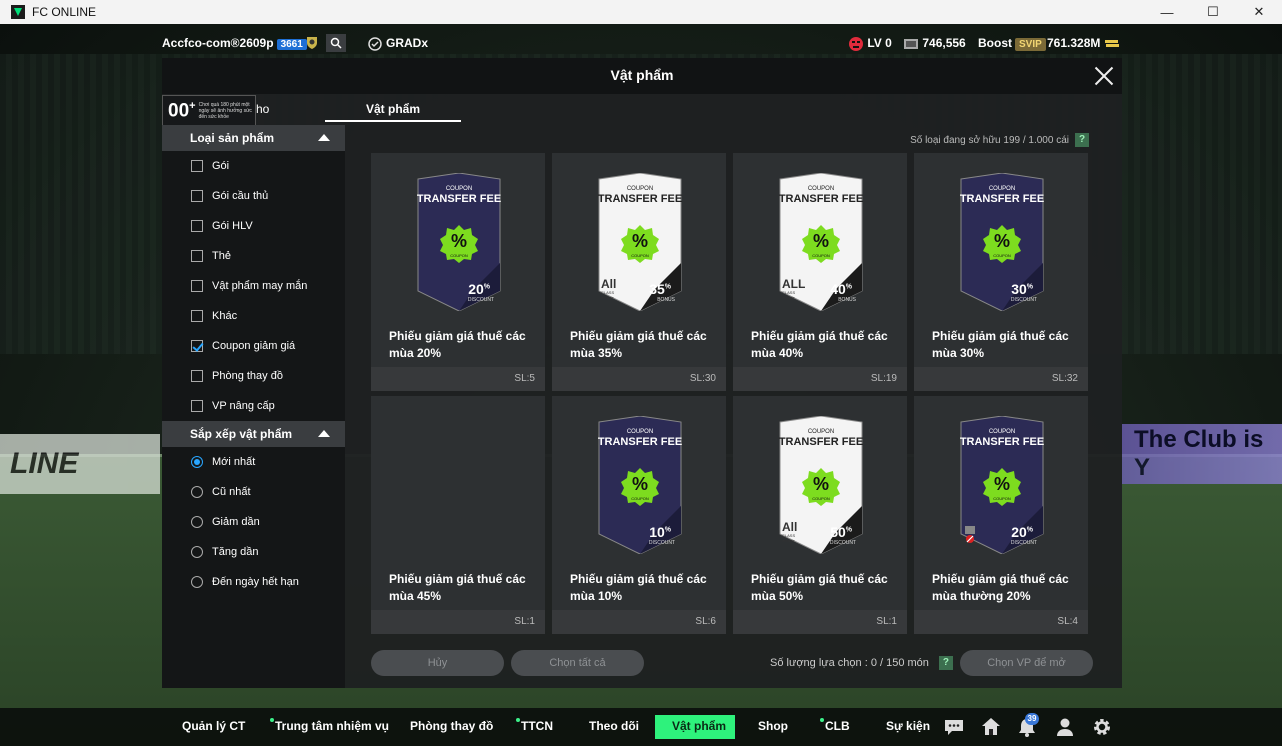 Image resolution: width=1282 pixels, height=746 pixels. Describe the element at coordinates (458, 379) in the screenshot. I see `coupon-item-footer: SL:5` at that location.